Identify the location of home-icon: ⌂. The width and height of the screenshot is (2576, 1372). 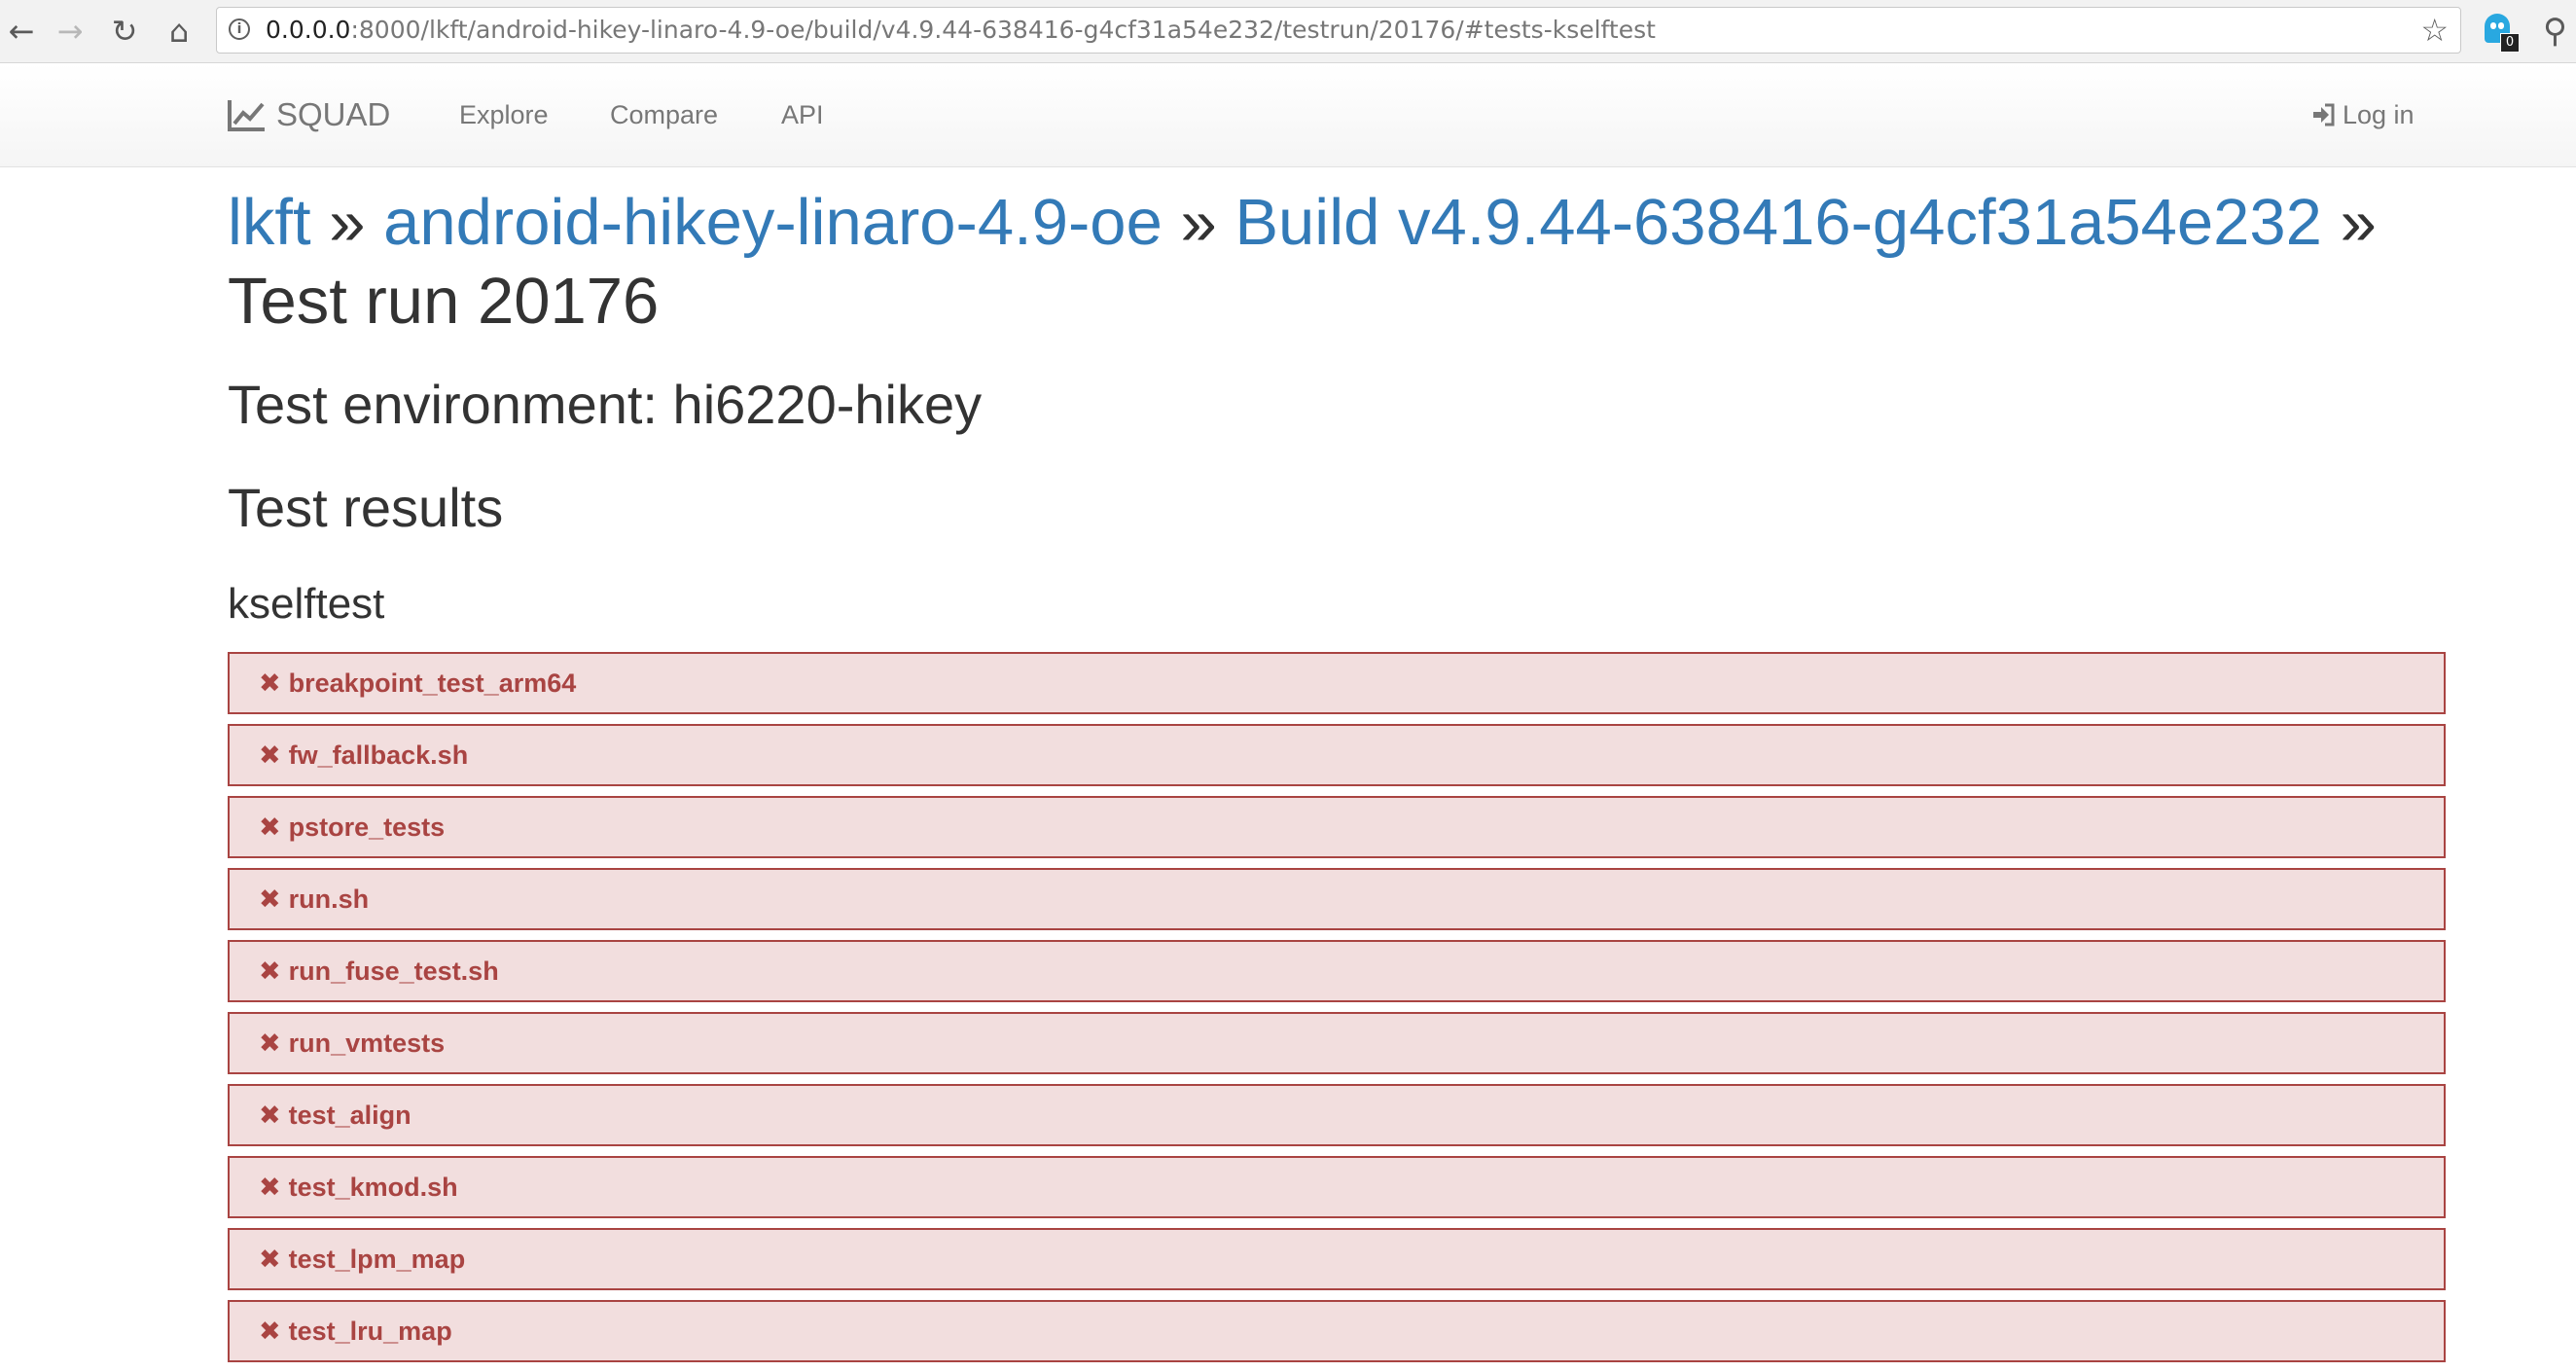
(179, 31).